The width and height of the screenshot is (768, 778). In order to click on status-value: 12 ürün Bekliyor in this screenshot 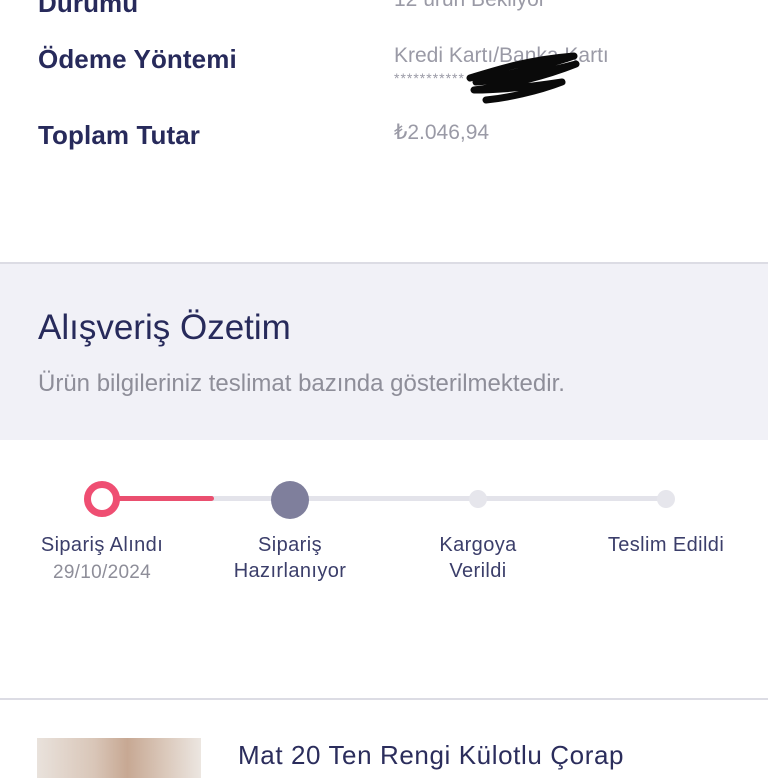, I will do `click(470, 6)`.